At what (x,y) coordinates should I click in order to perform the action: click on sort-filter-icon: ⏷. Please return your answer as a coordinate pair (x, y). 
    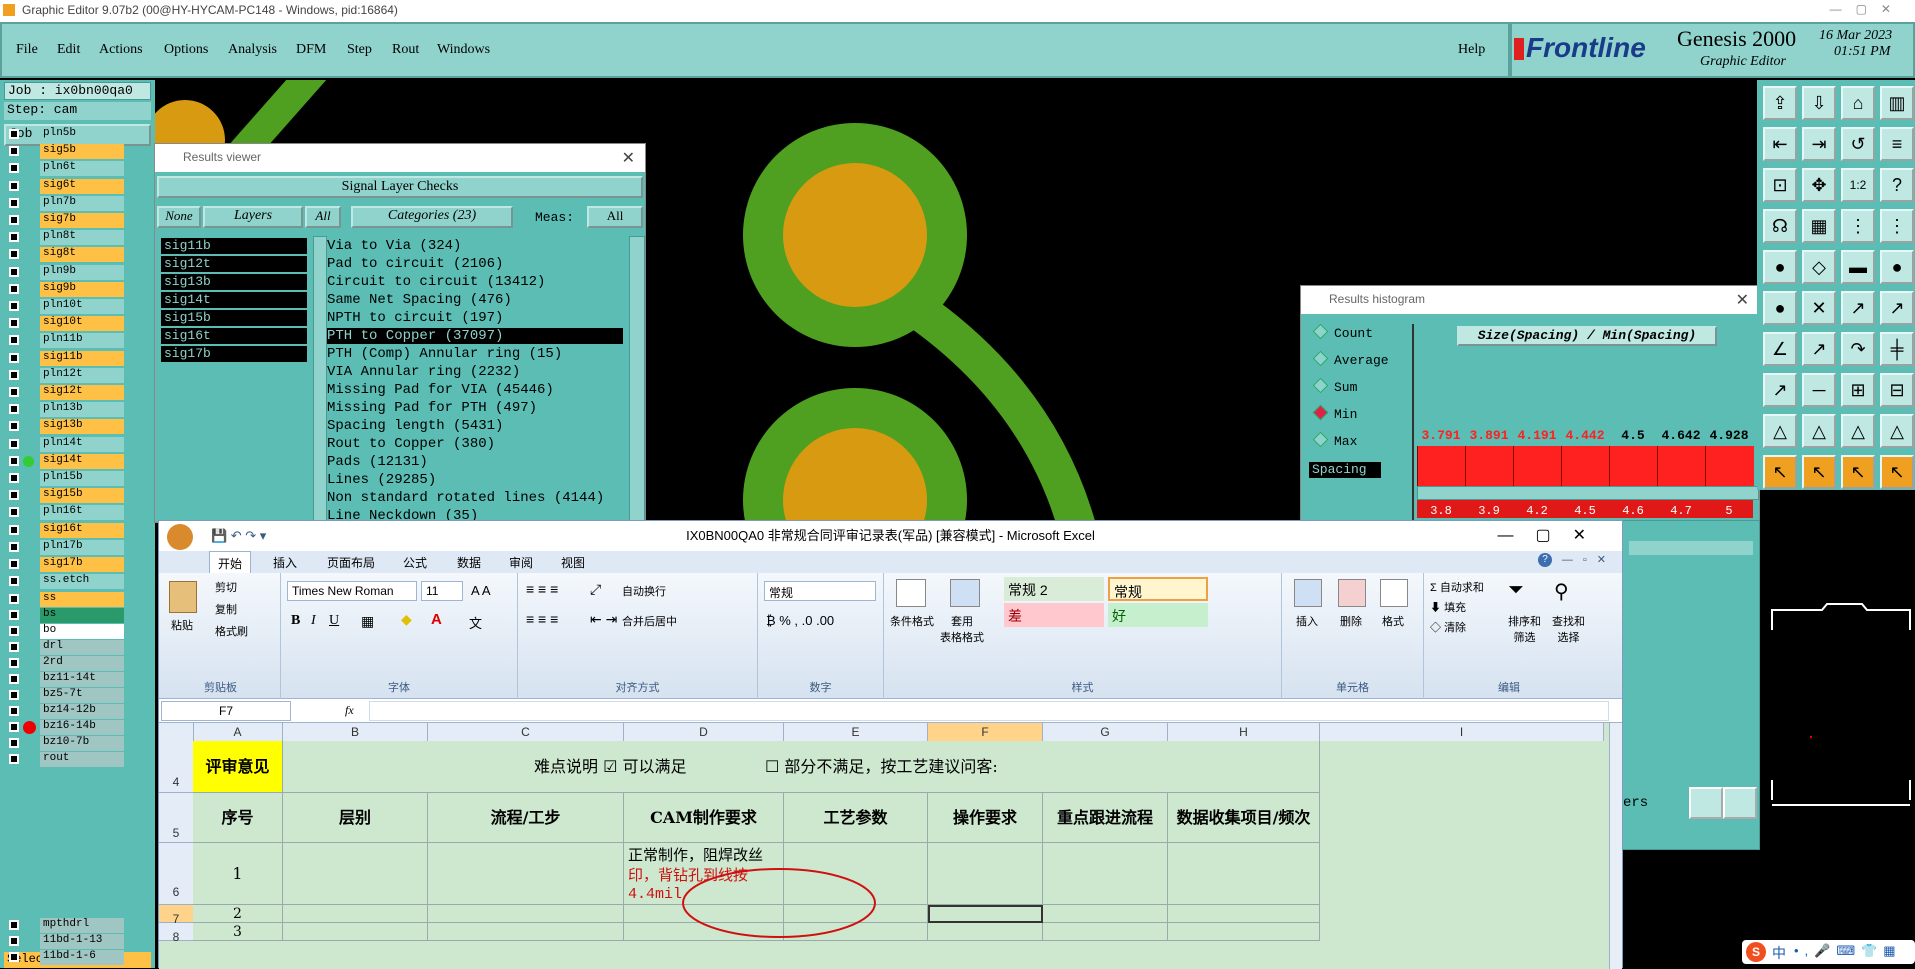
    Looking at the image, I should click on (1516, 590).